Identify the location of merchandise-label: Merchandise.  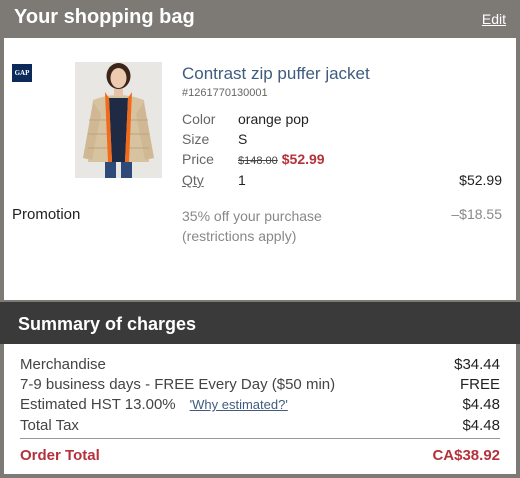
(63, 364).